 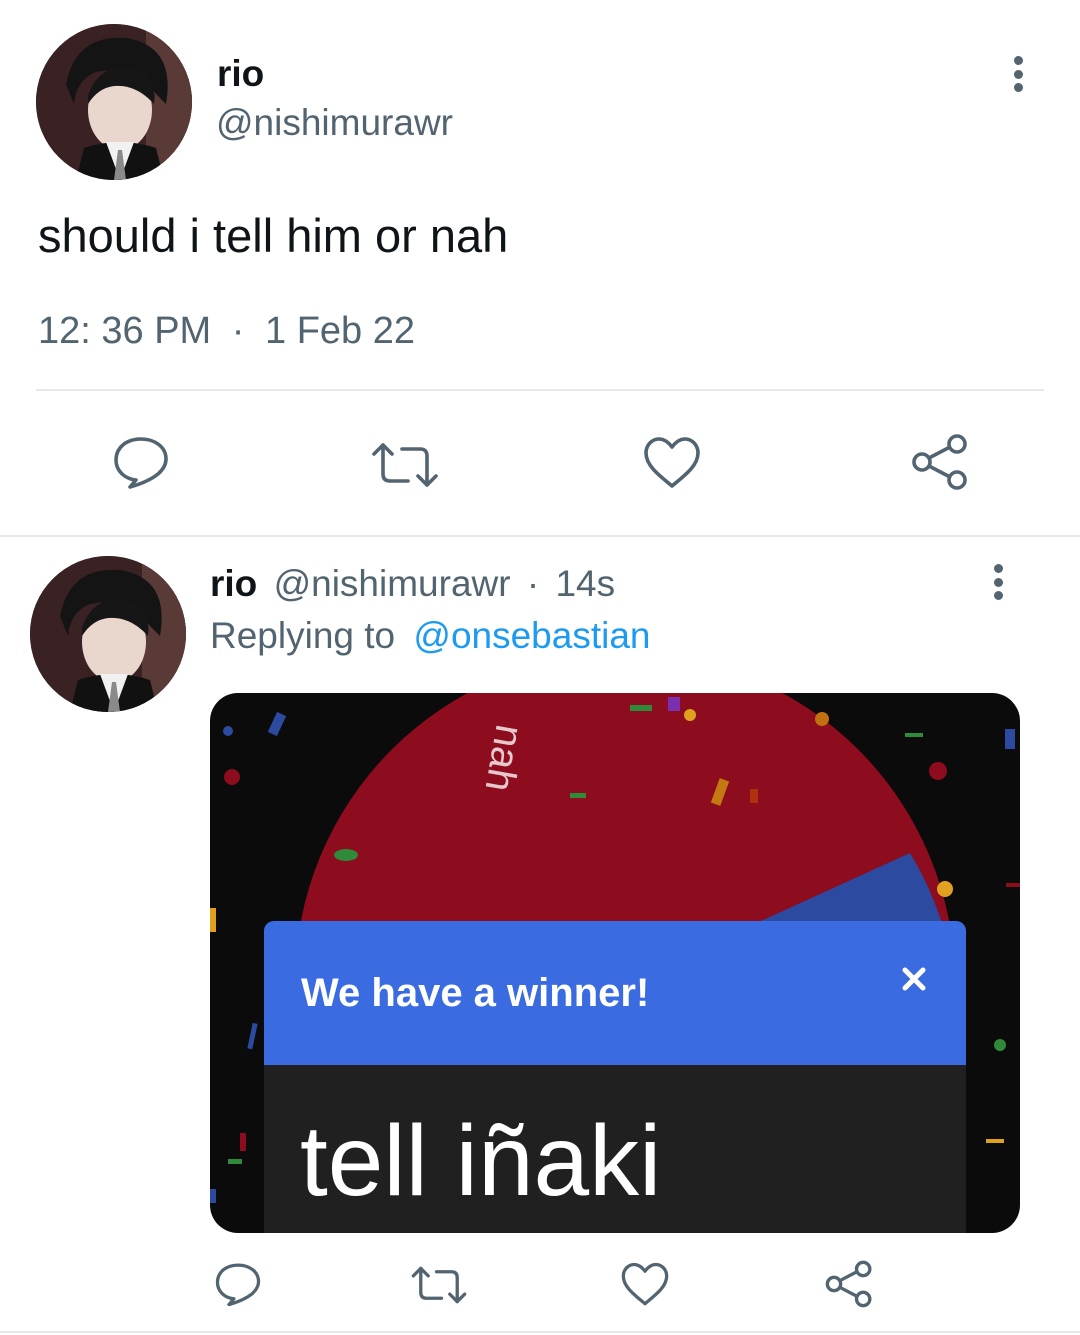 What do you see at coordinates (226, 331) in the screenshot?
I see `tweet-timestamp: 12: 36 PM · 1 Feb 22` at bounding box center [226, 331].